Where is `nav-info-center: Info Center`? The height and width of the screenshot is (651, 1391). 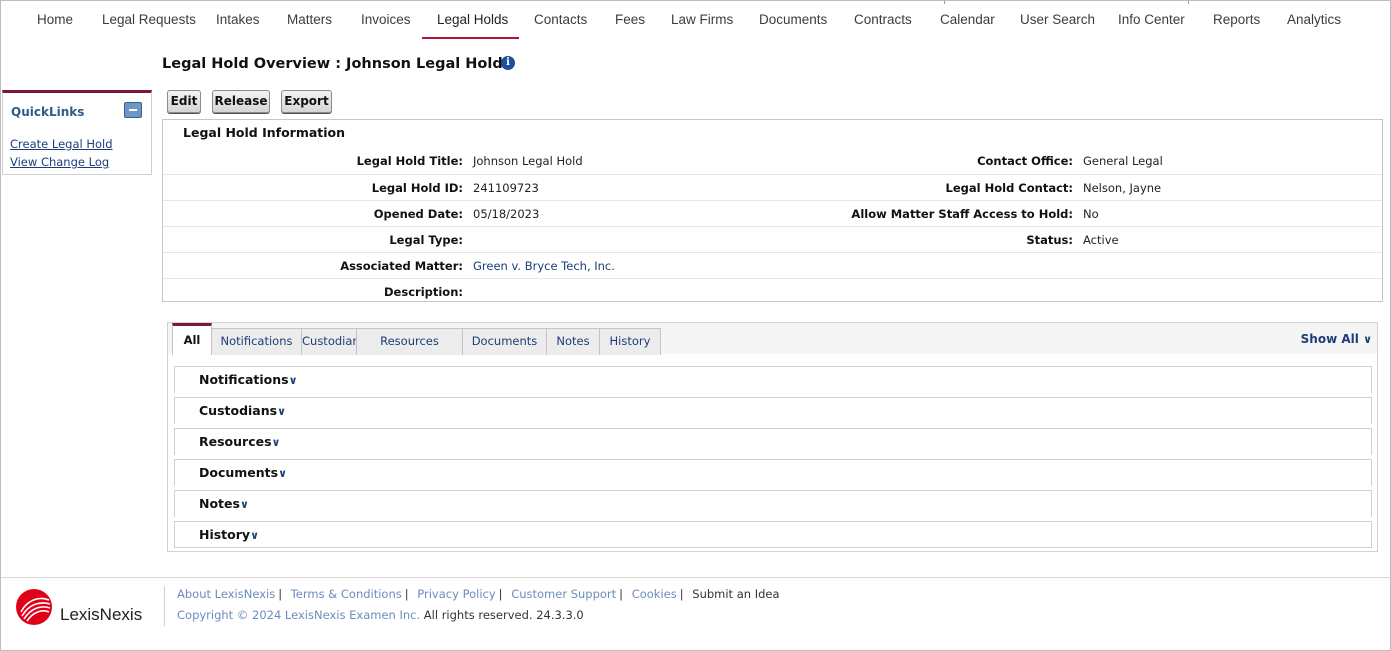 nav-info-center: Info Center is located at coordinates (1151, 19).